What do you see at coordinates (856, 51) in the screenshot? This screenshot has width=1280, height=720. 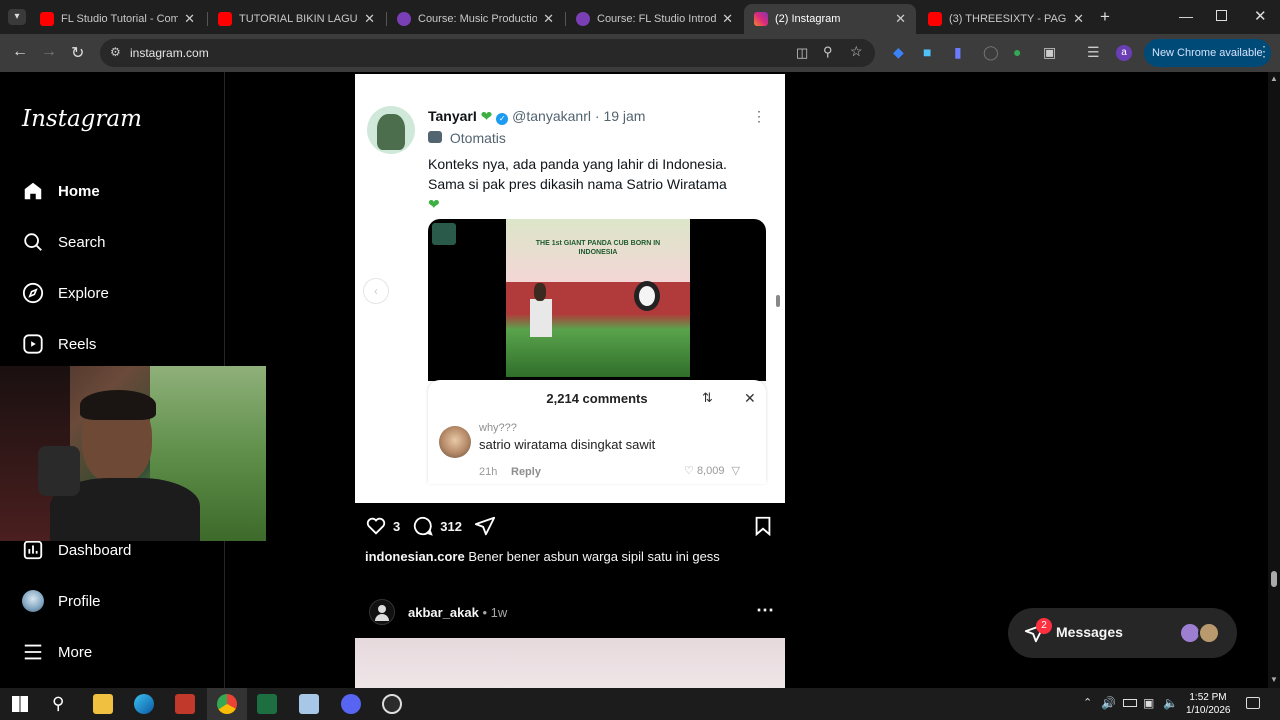 I see `bookmark-star-icon: ☆` at bounding box center [856, 51].